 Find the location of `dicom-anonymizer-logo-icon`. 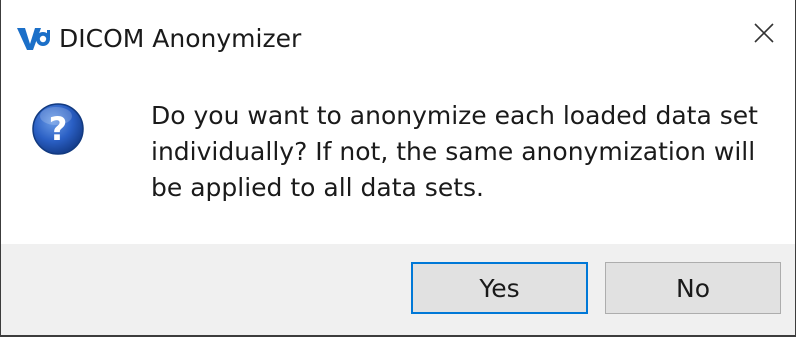

dicom-anonymizer-logo-icon is located at coordinates (33, 39).